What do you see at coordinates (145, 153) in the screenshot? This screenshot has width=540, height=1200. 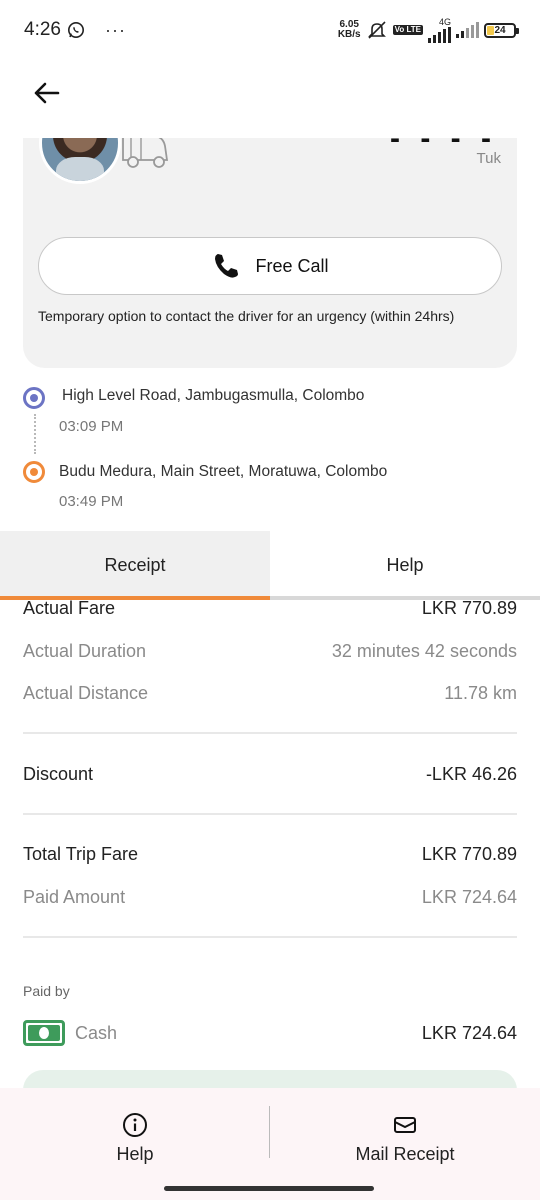 I see `tuk-tuk-icon` at bounding box center [145, 153].